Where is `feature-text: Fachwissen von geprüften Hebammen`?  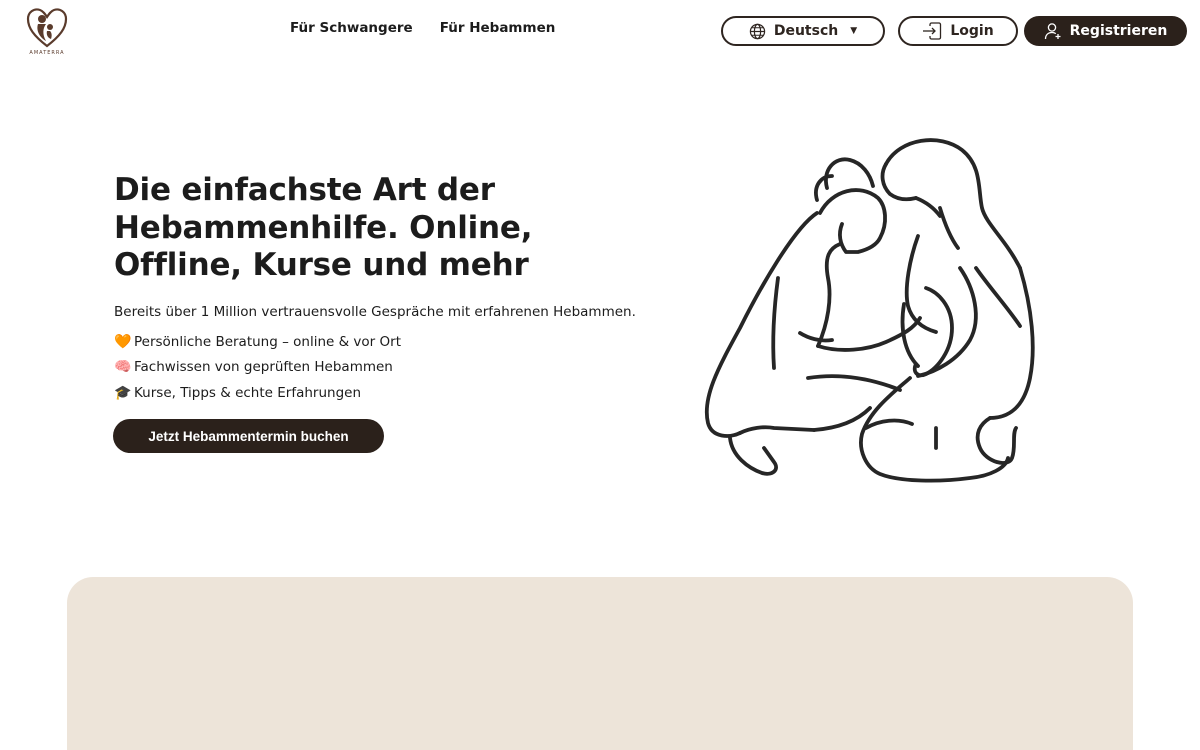 feature-text: Fachwissen von geprüften Hebammen is located at coordinates (263, 367).